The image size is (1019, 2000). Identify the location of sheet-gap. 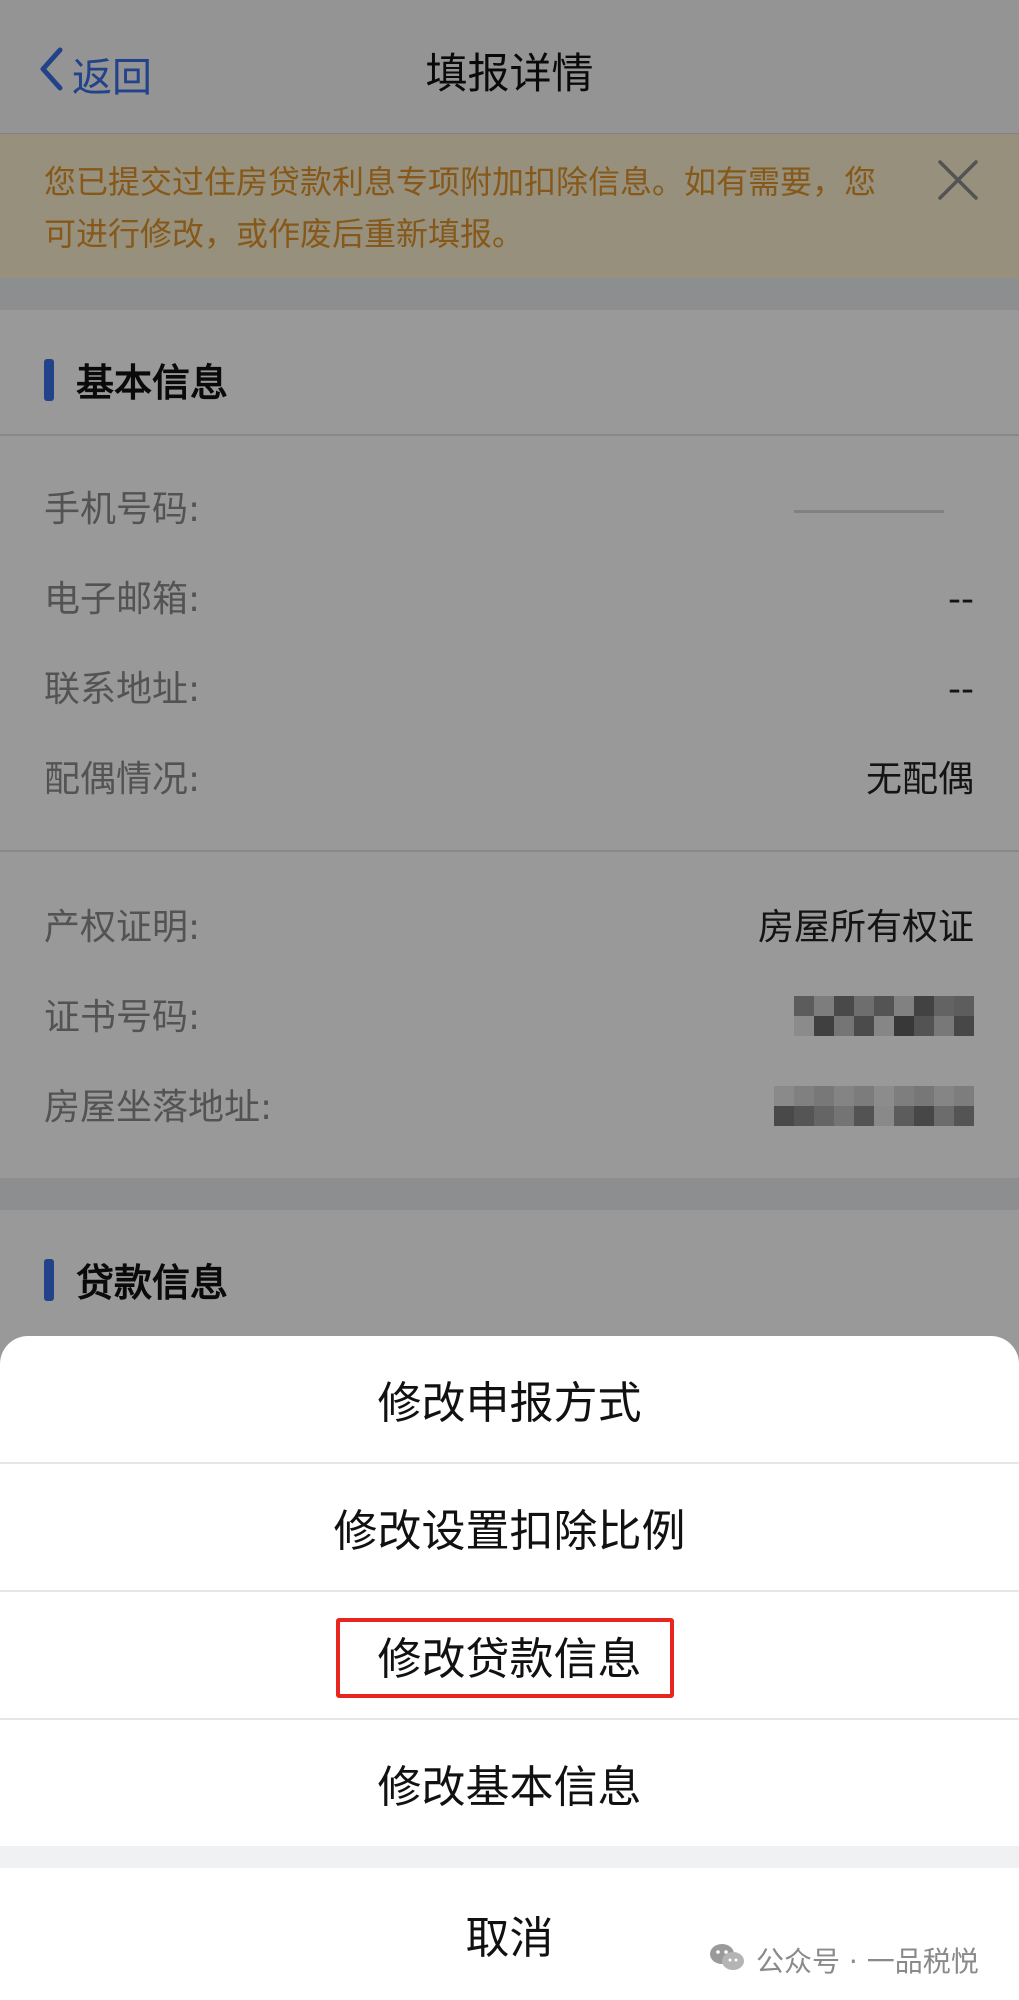
(509, 1857).